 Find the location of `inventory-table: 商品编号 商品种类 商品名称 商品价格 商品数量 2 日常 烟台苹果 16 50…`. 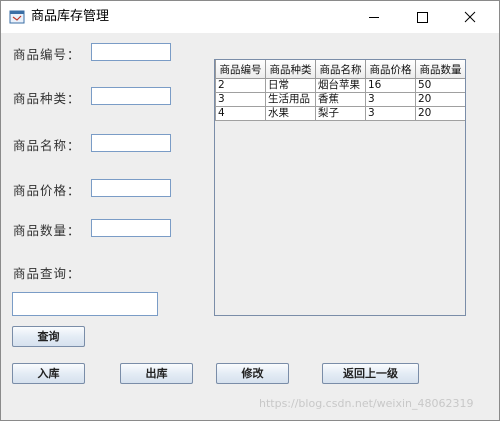

inventory-table: 商品编号 商品种类 商品名称 商品价格 商品数量 2 日常 烟台苹果 16 50… is located at coordinates (340, 90).